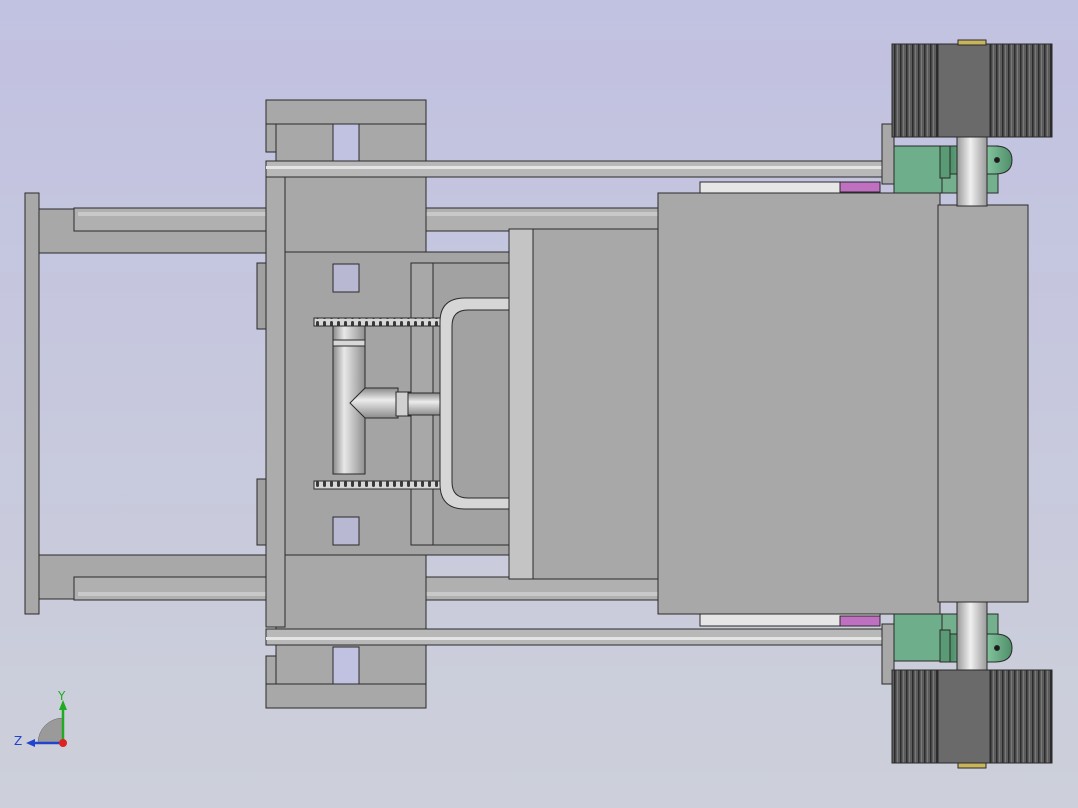 Image resolution: width=1078 pixels, height=808 pixels. Describe the element at coordinates (61, 696) in the screenshot. I see `triad-y-label: Y` at that location.